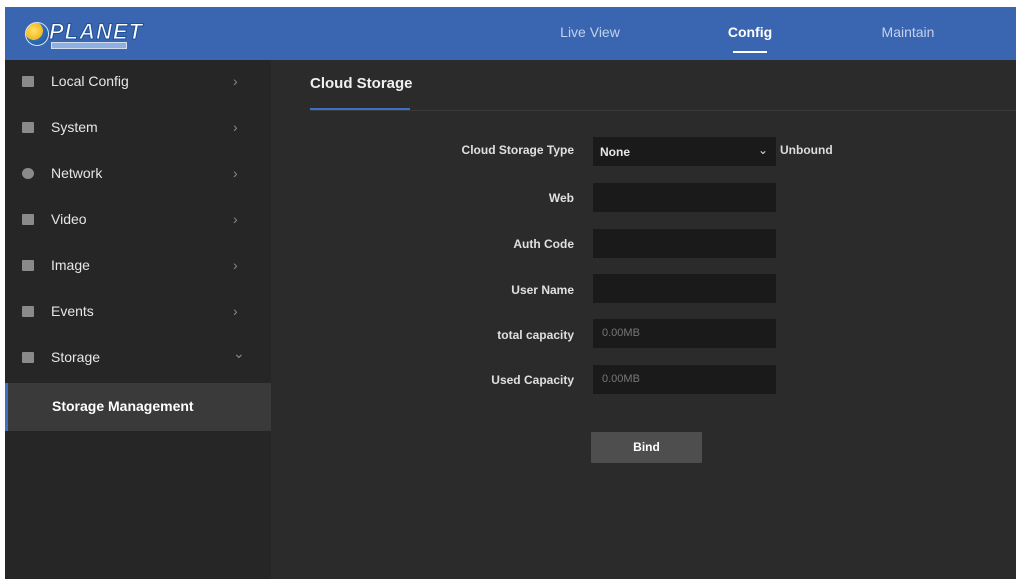  What do you see at coordinates (361, 83) in the screenshot?
I see `tab-cloud-storage: Cloud Storage` at bounding box center [361, 83].